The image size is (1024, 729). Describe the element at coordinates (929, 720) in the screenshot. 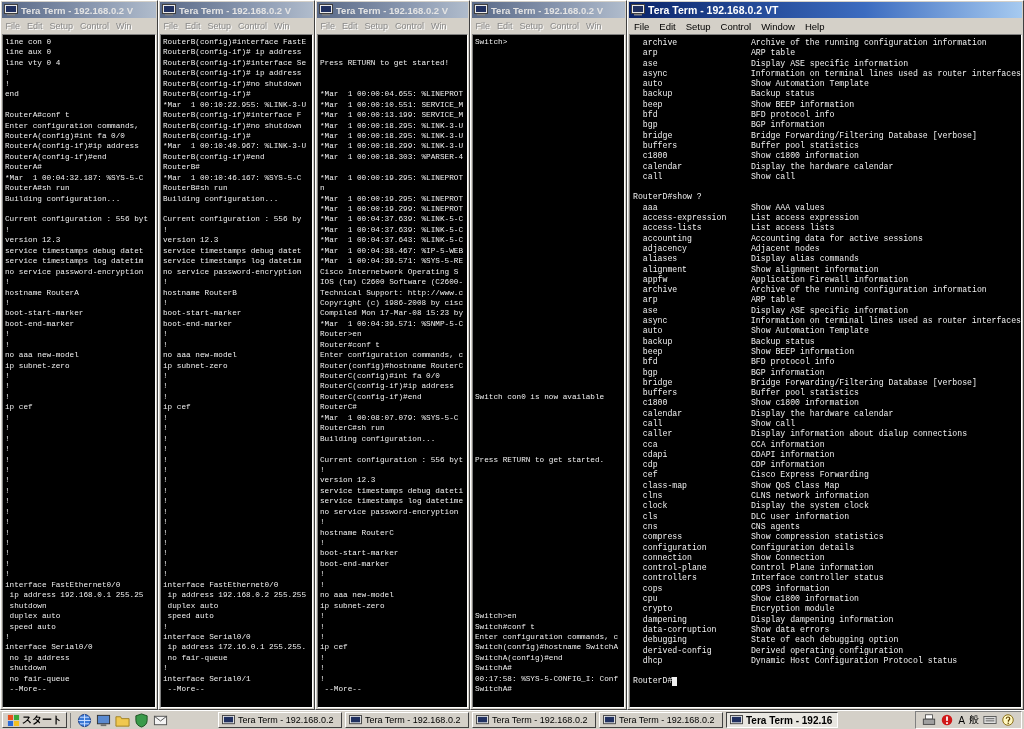

I see `printer-icon` at that location.